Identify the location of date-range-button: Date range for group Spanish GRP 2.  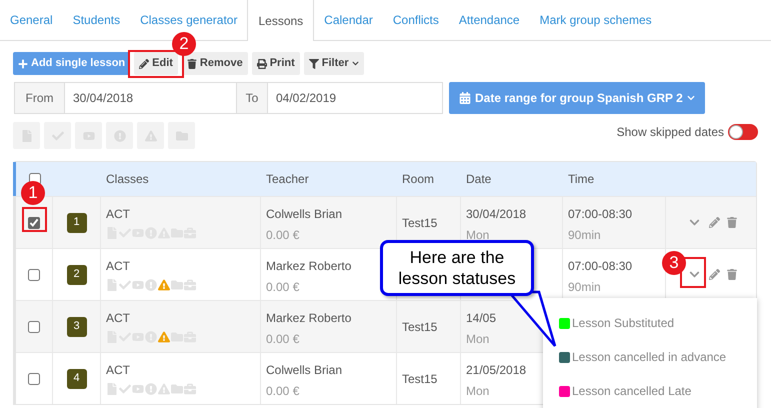
(577, 98).